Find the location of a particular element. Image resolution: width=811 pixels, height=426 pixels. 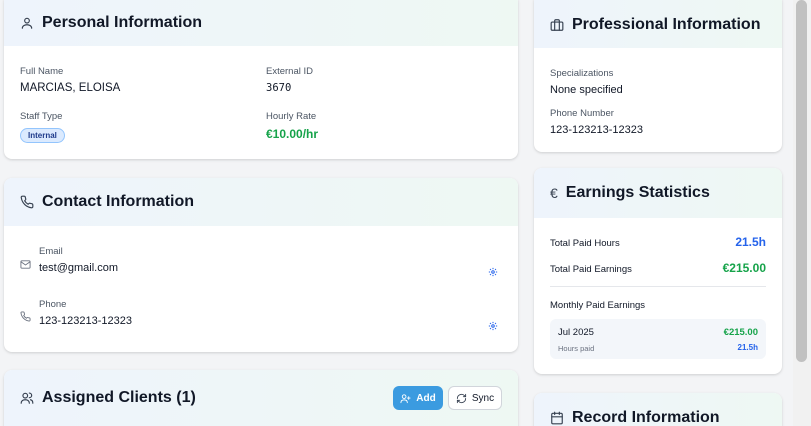

mail-icon is located at coordinates (25, 264).